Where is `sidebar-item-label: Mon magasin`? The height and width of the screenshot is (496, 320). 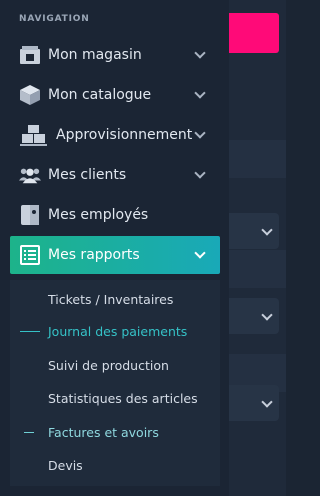 sidebar-item-label: Mon magasin is located at coordinates (95, 55).